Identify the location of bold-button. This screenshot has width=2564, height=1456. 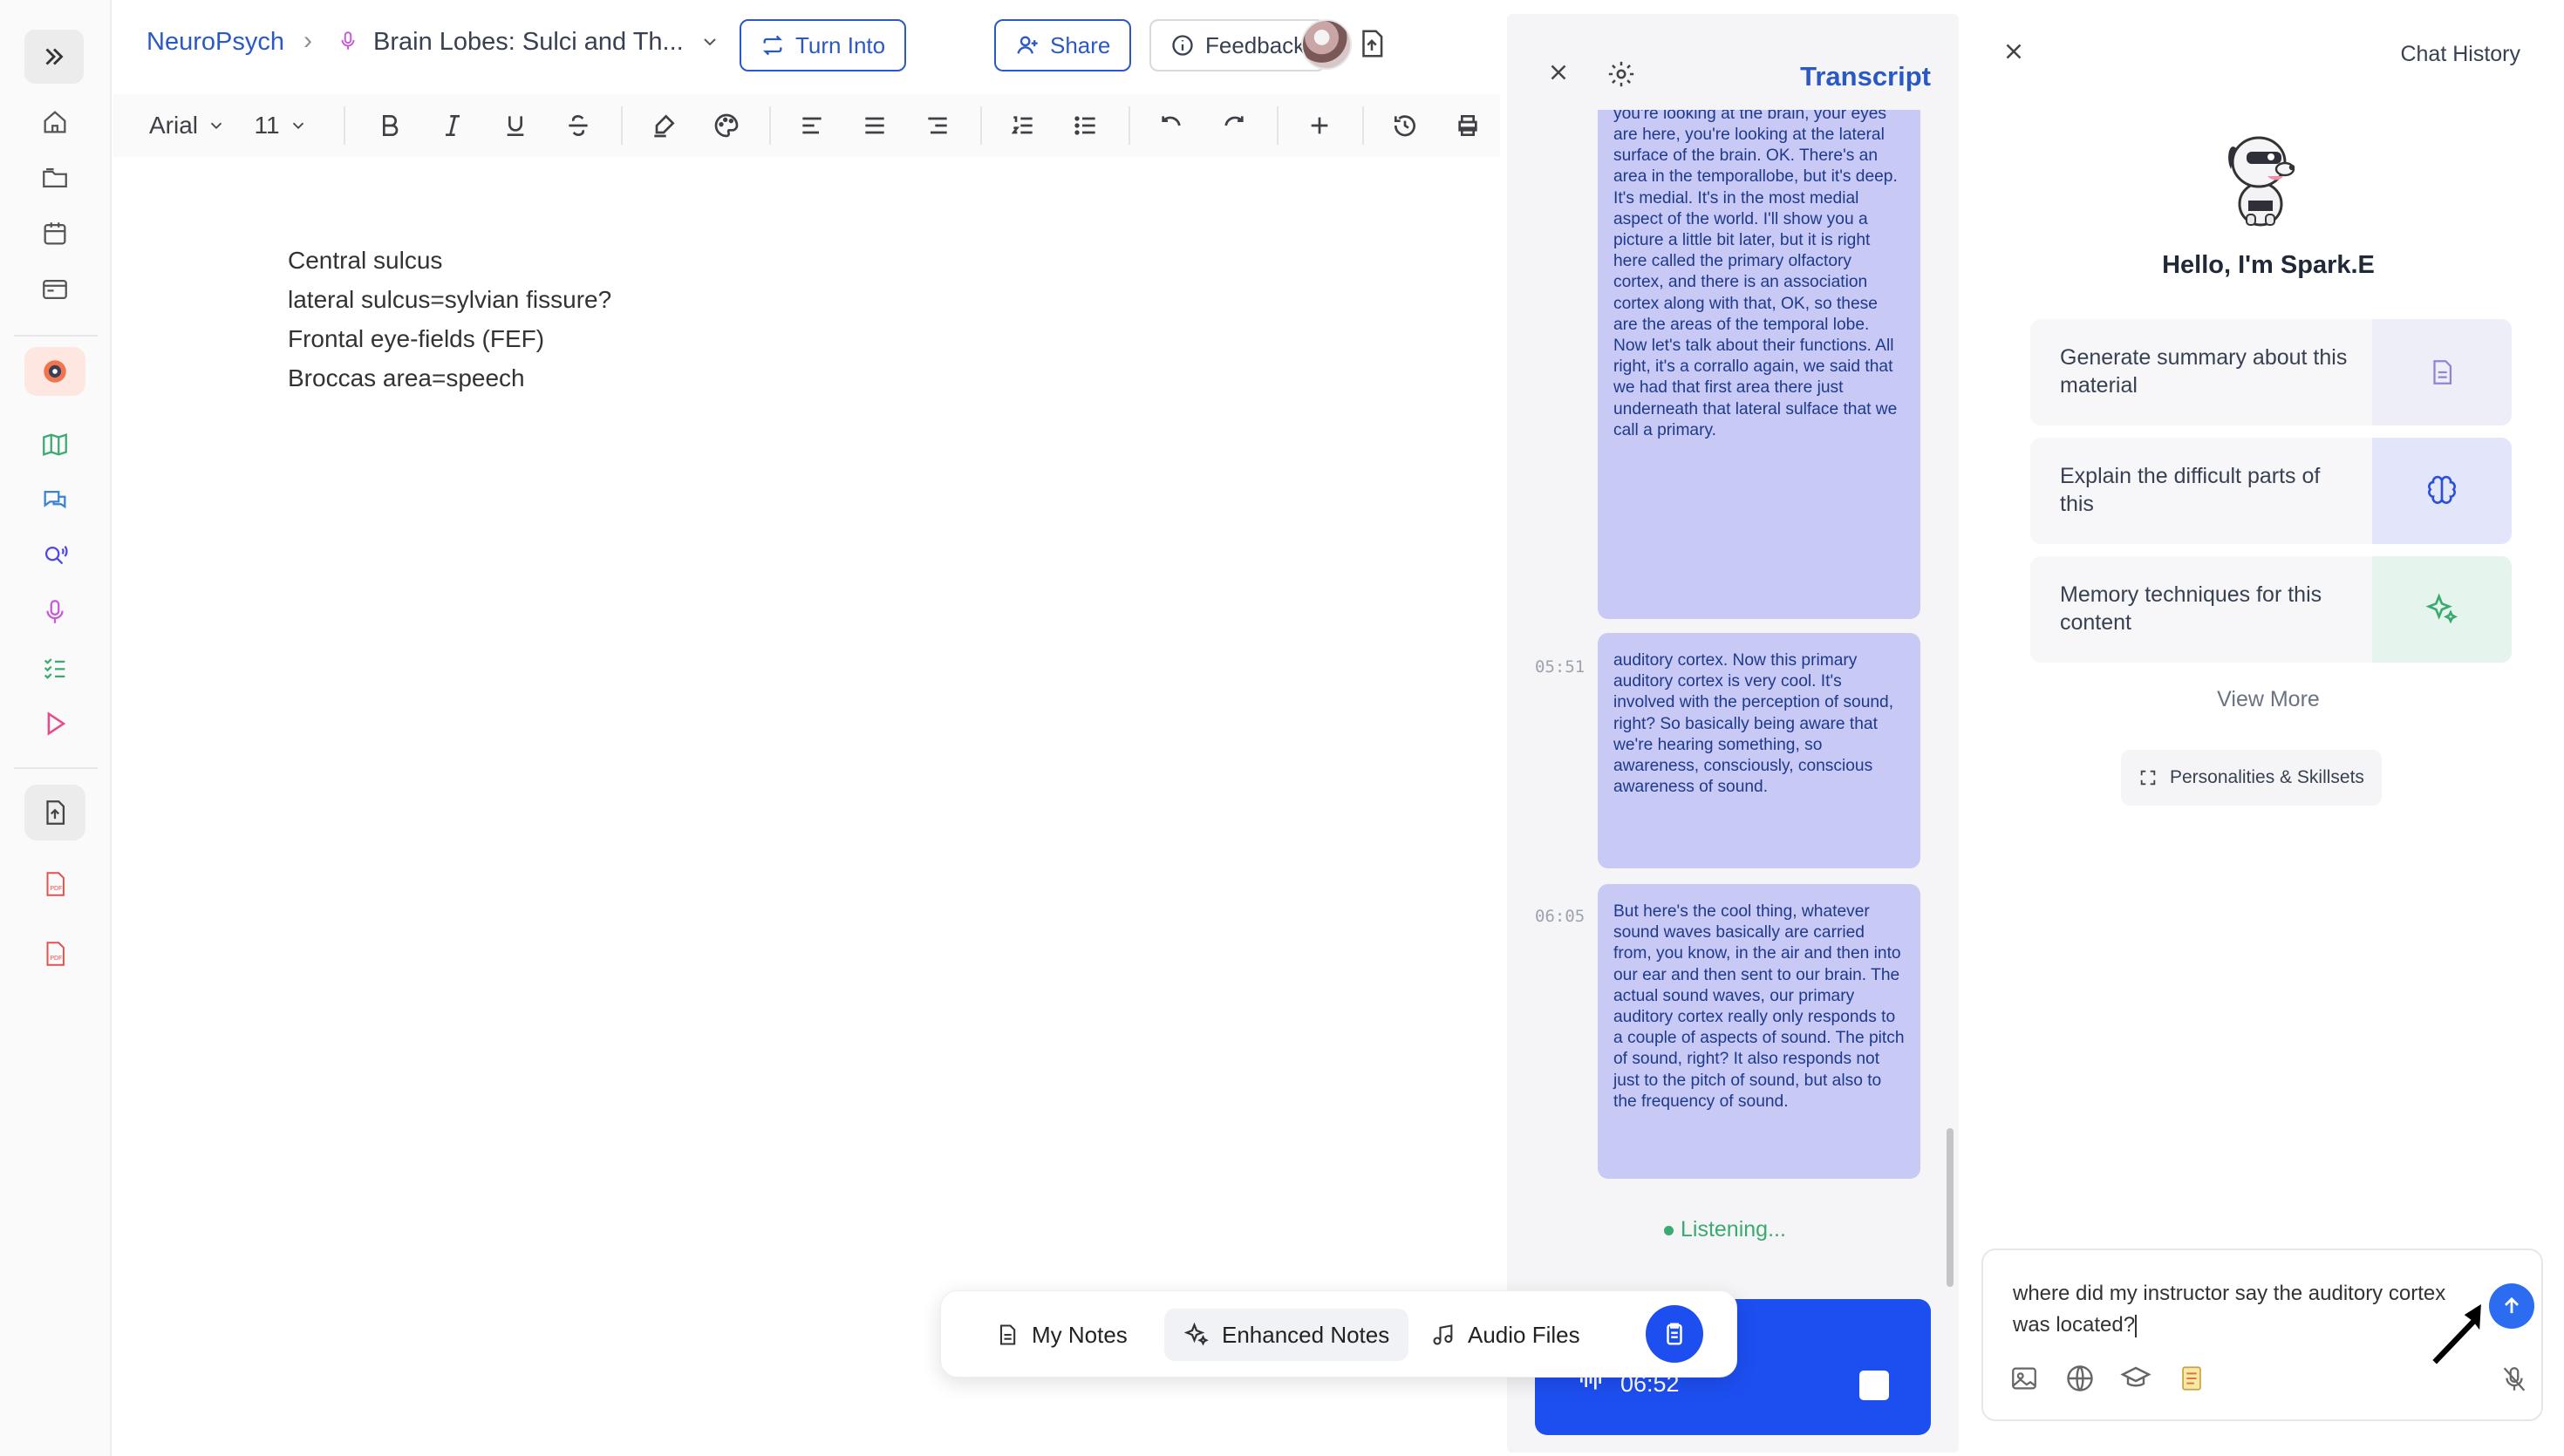
(390, 125).